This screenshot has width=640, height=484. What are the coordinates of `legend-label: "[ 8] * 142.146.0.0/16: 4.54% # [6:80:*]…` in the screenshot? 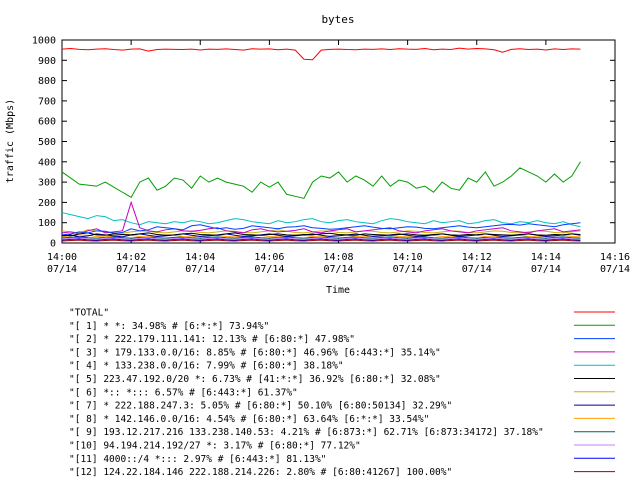 It's located at (249, 419).